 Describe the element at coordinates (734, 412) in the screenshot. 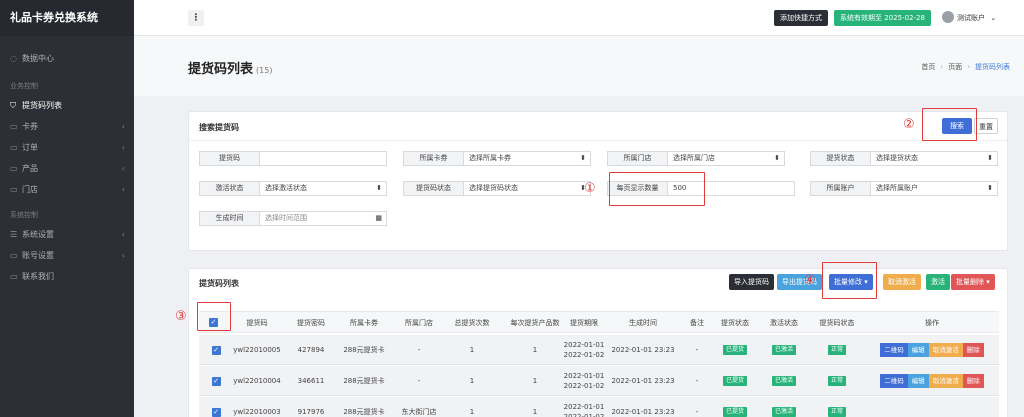

I see `pick-status-badge: 已提货` at that location.